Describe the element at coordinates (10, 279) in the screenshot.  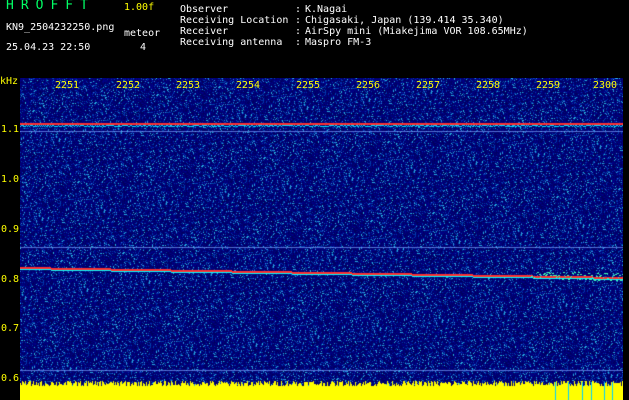
I see `y-tick-label: 0.8` at that location.